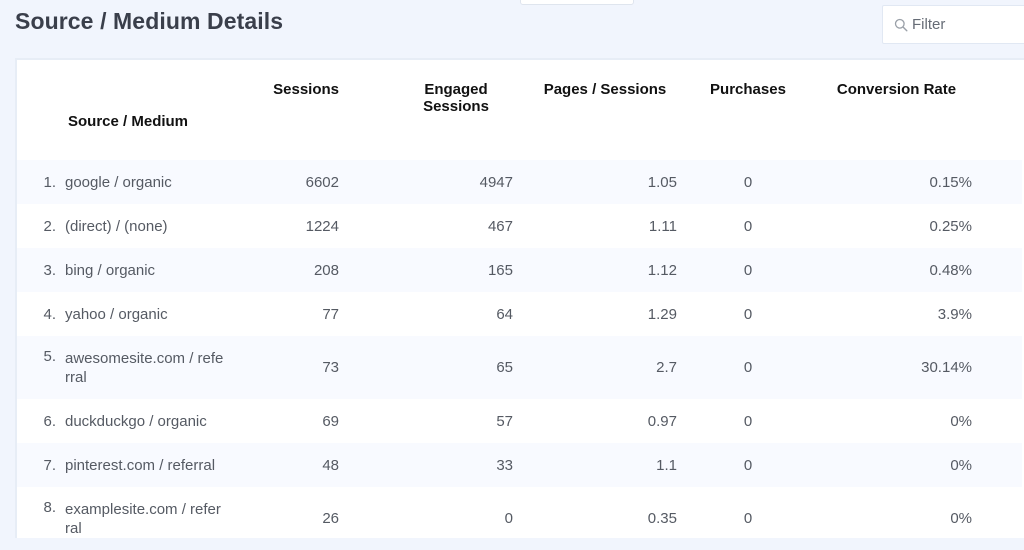 The height and width of the screenshot is (550, 1024). What do you see at coordinates (500, 226) in the screenshot?
I see `cell-engaged-sessions: 467` at bounding box center [500, 226].